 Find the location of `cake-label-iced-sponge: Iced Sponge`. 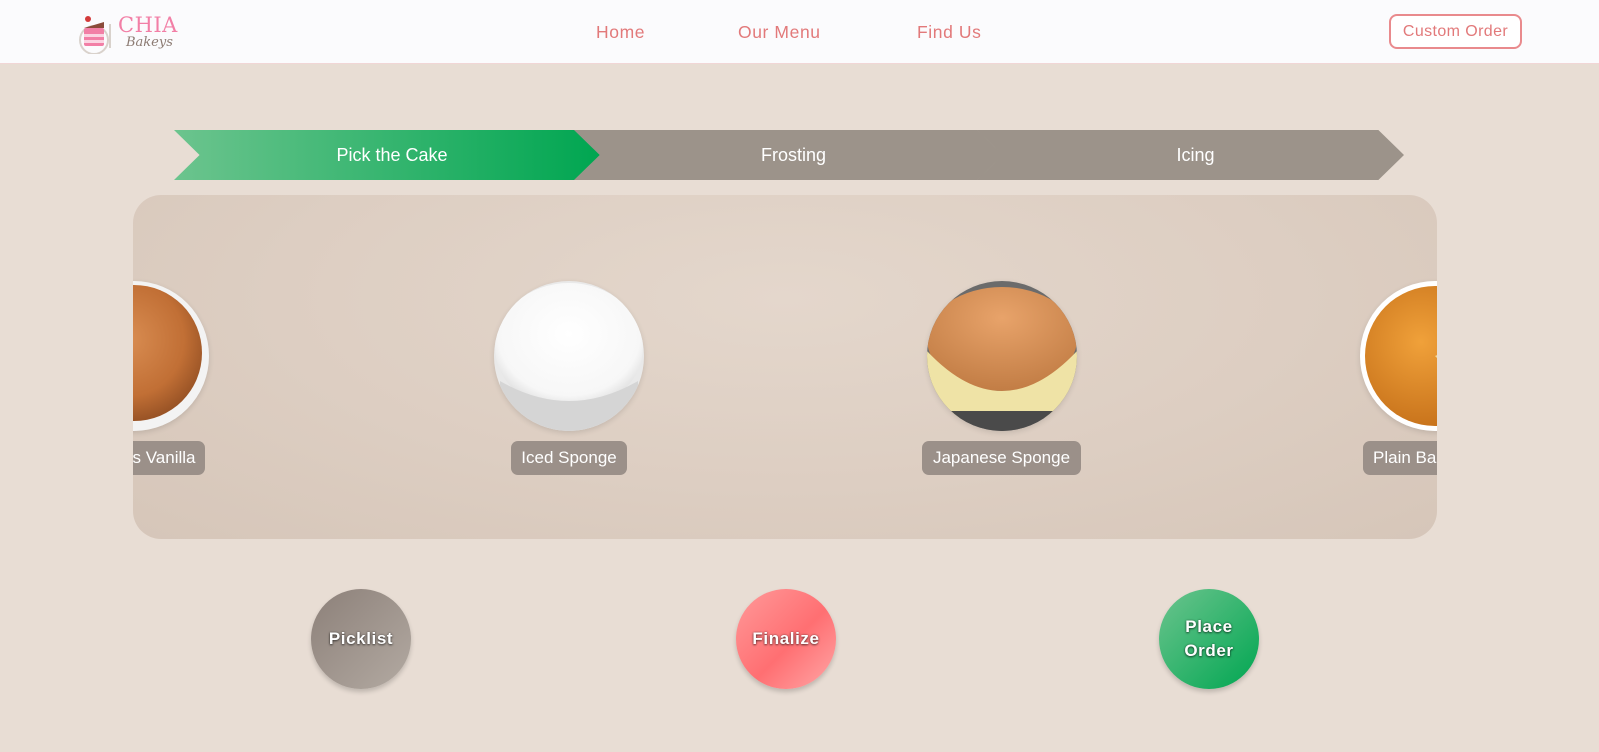

cake-label-iced-sponge: Iced Sponge is located at coordinates (569, 458).